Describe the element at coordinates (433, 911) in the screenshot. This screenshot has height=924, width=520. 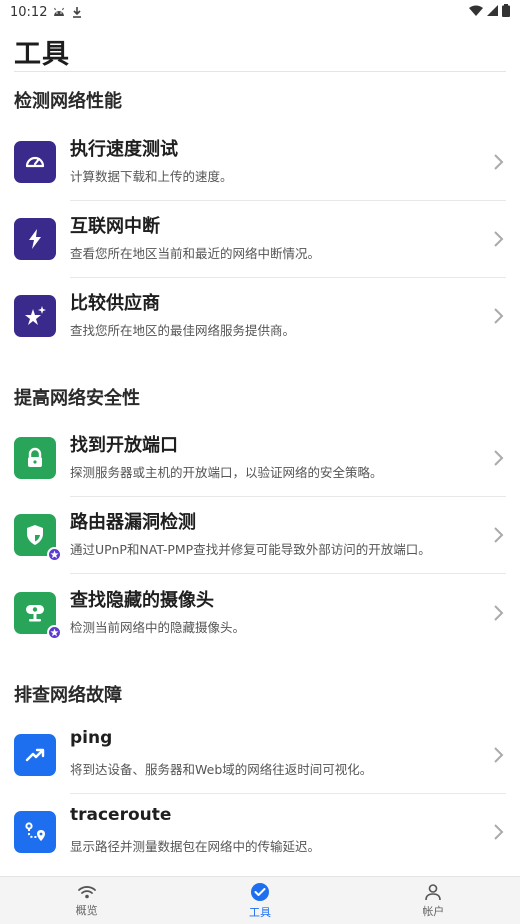
I see `nav-label: 帐户` at that location.